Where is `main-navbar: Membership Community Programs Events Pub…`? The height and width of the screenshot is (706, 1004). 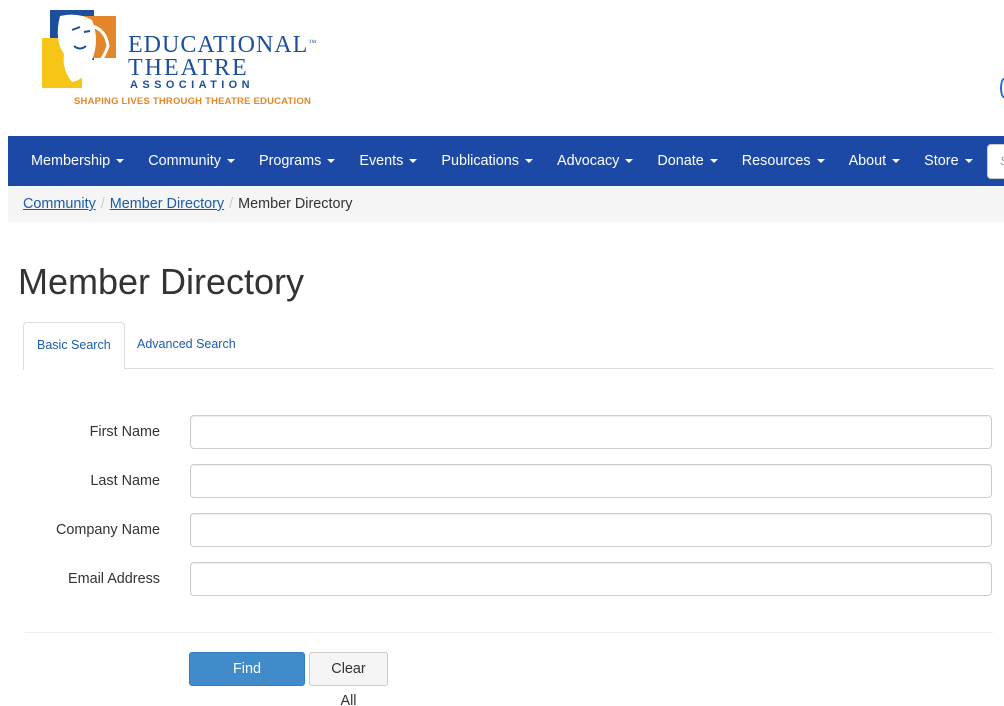
main-navbar: Membership Community Programs Events Pub… is located at coordinates (506, 161).